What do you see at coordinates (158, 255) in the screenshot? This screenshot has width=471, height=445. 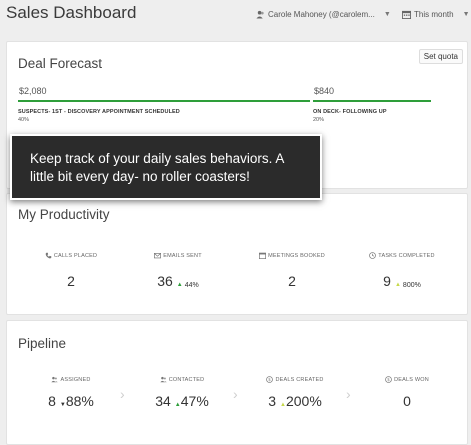 I see `envelope-icon` at bounding box center [158, 255].